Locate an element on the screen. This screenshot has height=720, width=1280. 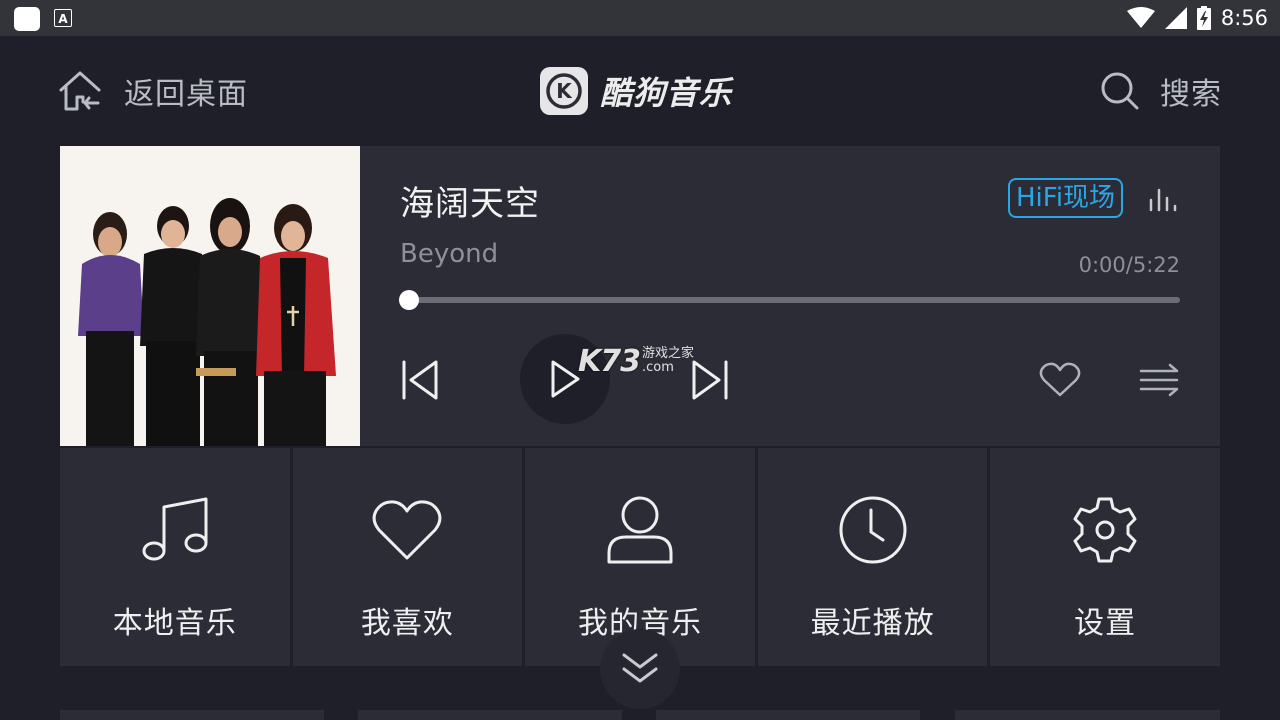
progress-bar is located at coordinates (789, 300).